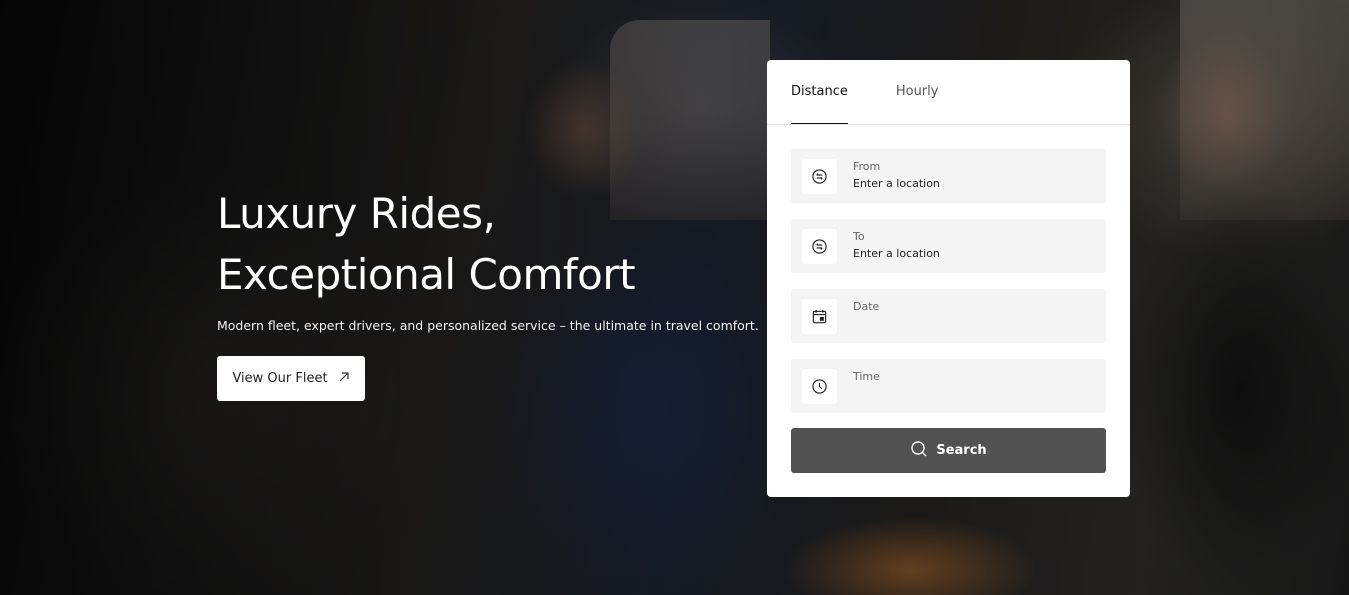  I want to click on to-field: To Enter a location, so click(948, 246).